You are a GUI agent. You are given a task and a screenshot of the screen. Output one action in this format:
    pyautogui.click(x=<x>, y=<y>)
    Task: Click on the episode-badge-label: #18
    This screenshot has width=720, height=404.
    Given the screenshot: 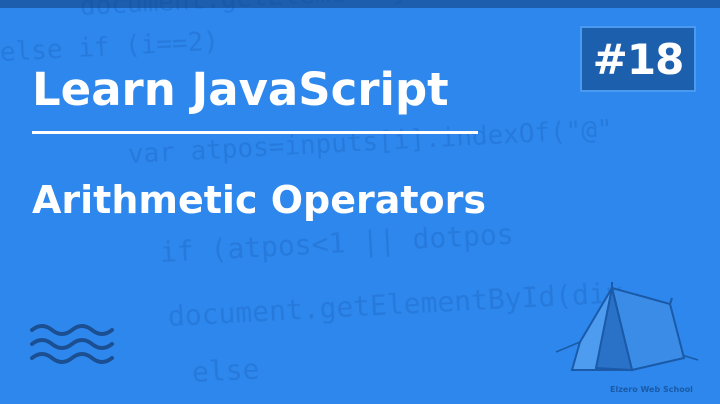 What is the action you would take?
    pyautogui.click(x=638, y=59)
    